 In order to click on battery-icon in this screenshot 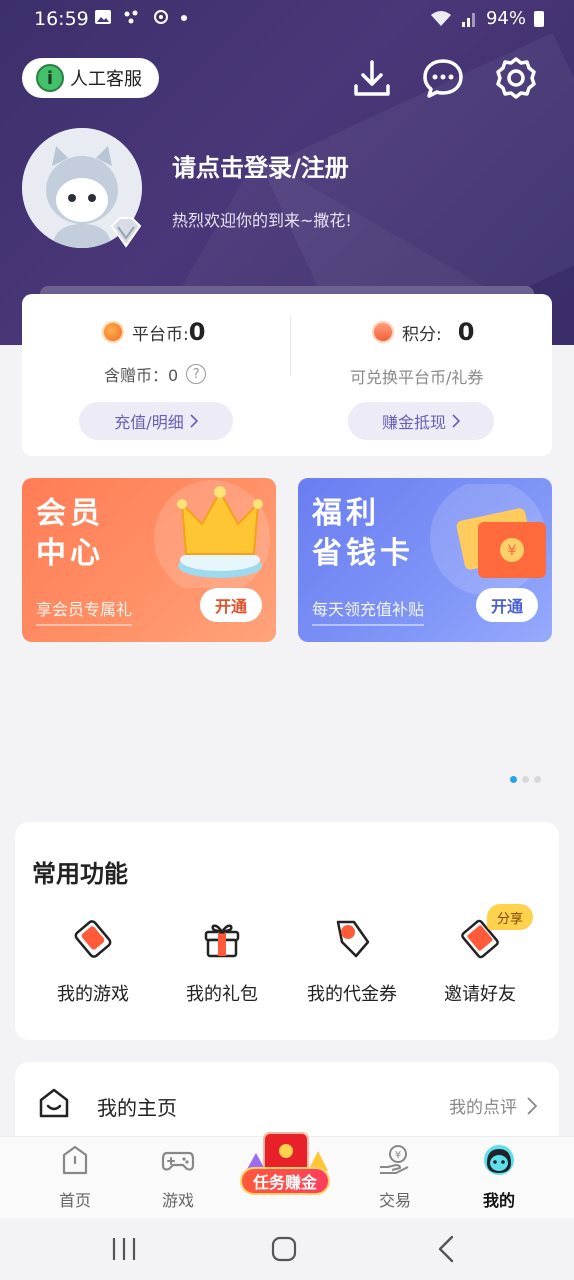, I will do `click(539, 18)`.